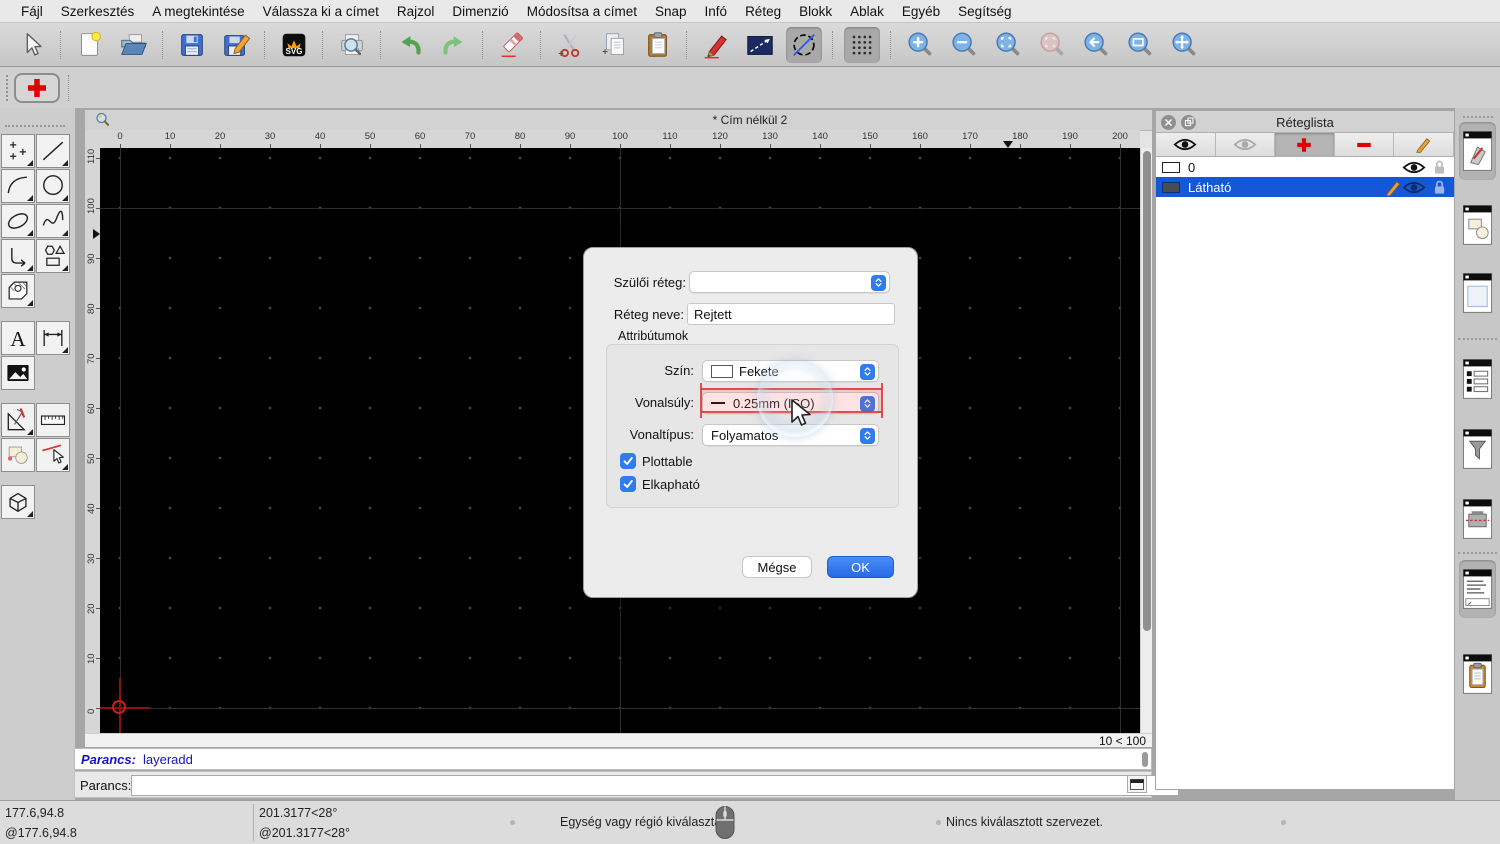  I want to click on menu-item: Snap, so click(671, 11).